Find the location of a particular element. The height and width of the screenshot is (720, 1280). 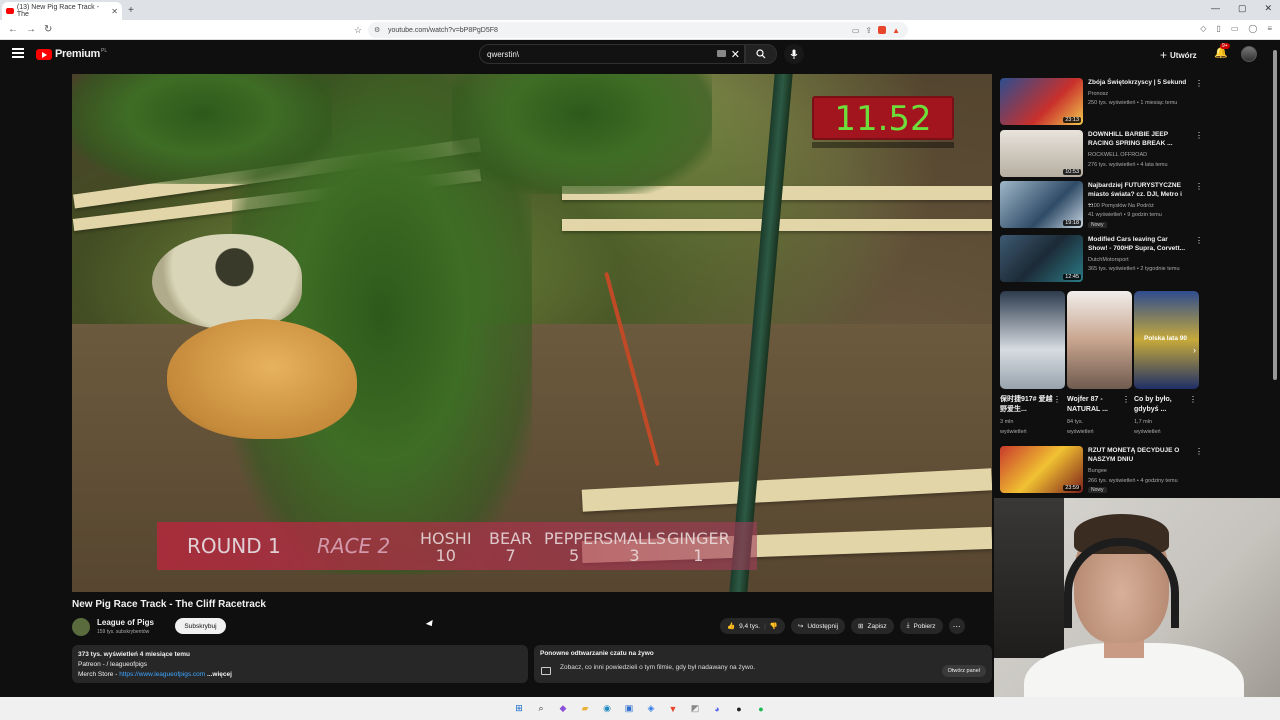

search-button is located at coordinates (761, 54).